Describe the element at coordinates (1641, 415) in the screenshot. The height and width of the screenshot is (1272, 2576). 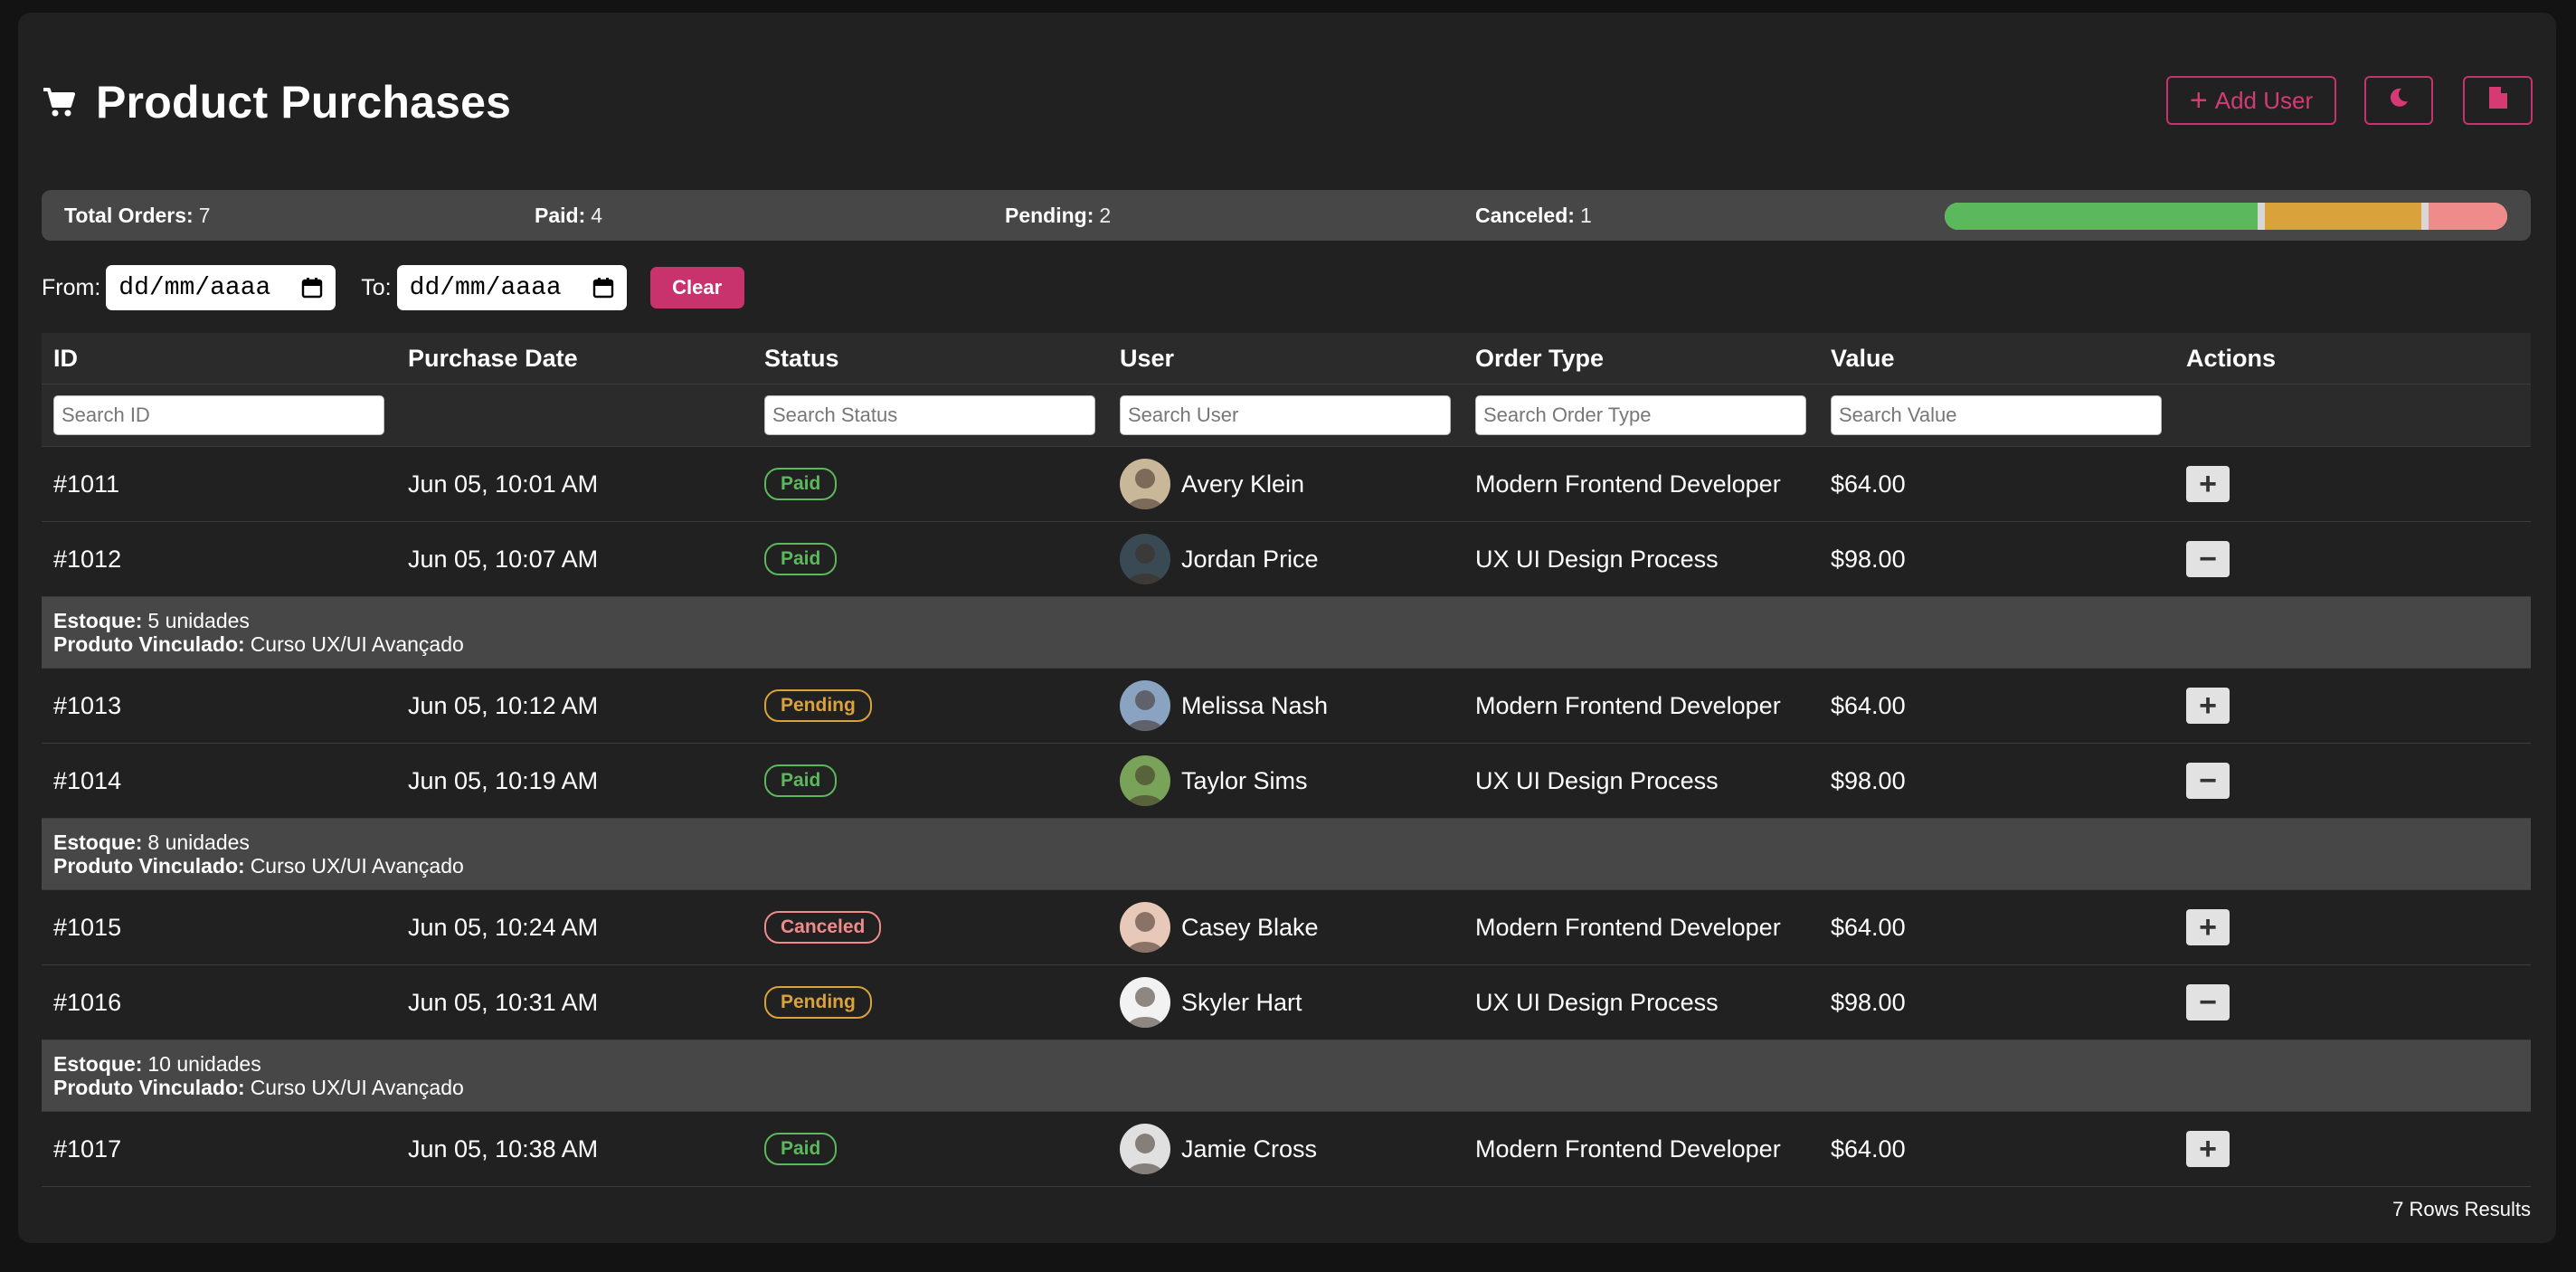
I see `search-order-type-input: Search Order Type` at that location.